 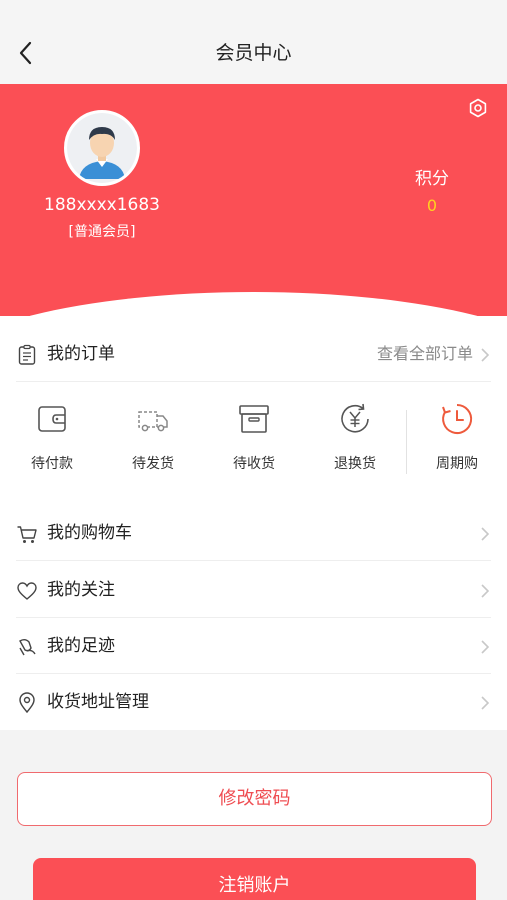 What do you see at coordinates (253, 533) in the screenshot?
I see `menu-item-cart: 我的购物车` at bounding box center [253, 533].